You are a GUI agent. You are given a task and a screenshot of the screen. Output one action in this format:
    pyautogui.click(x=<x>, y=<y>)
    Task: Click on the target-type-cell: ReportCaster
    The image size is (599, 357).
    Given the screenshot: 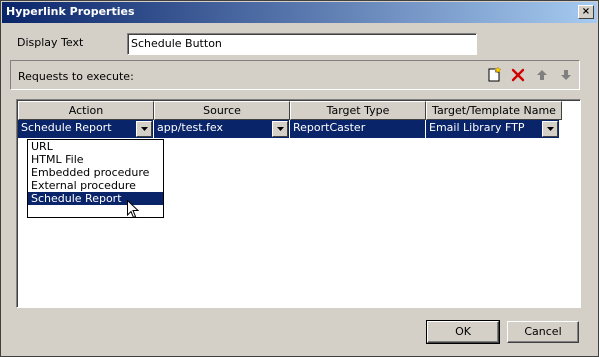 What is the action you would take?
    pyautogui.click(x=358, y=129)
    